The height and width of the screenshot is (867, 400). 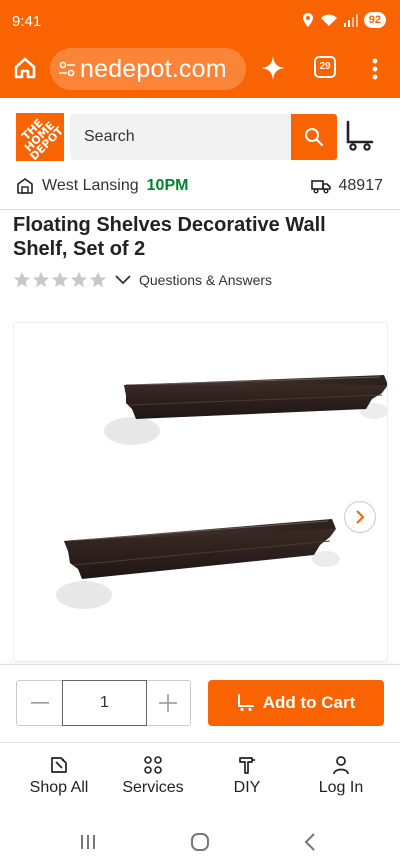 I want to click on search-icon, so click(x=314, y=137).